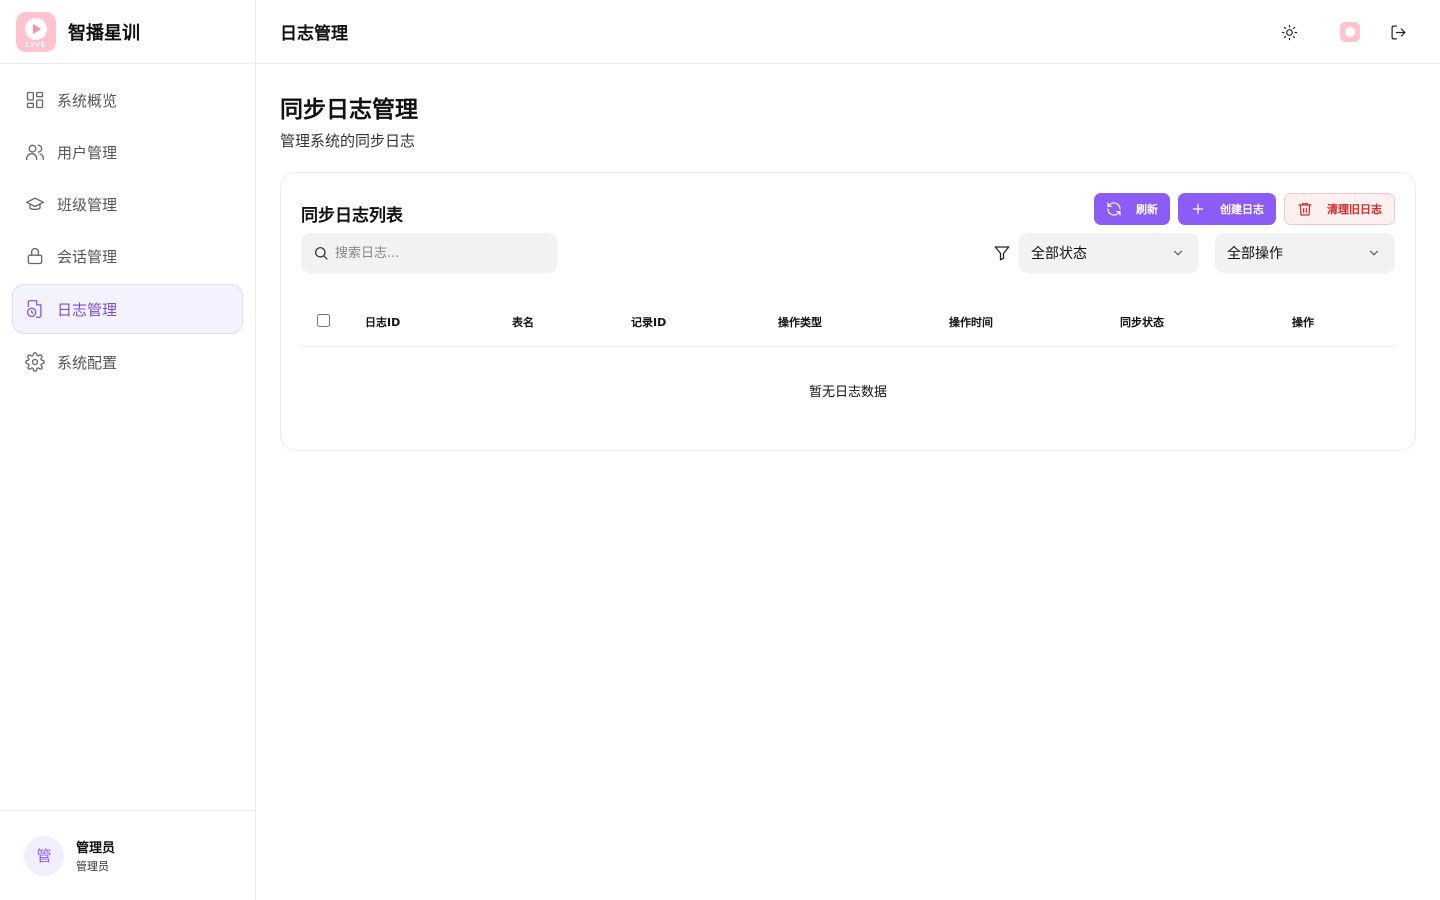 This screenshot has width=1440, height=900. Describe the element at coordinates (87, 100) in the screenshot. I see `sidebar-item-label: 系统概览` at that location.